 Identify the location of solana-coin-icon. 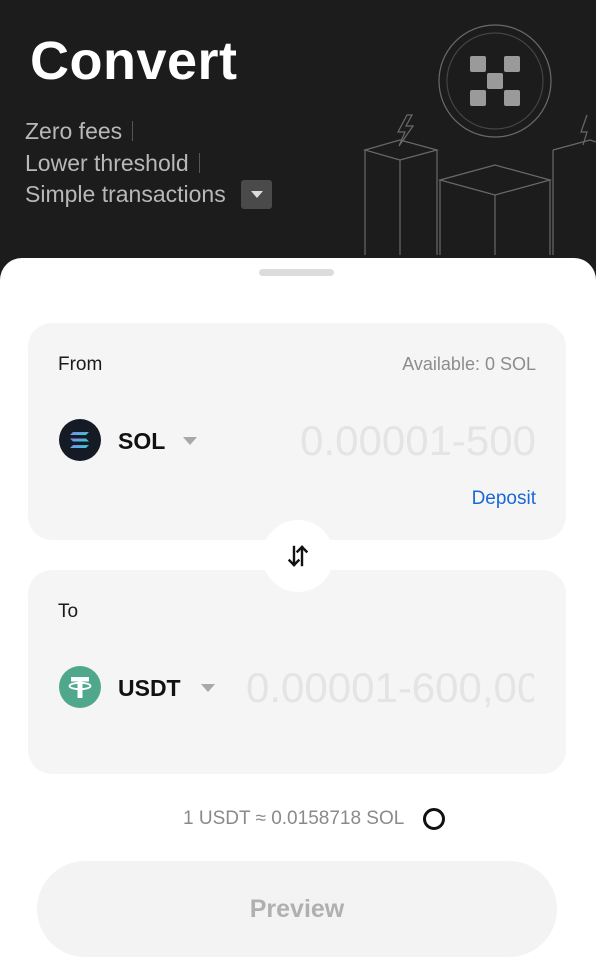
(80, 440).